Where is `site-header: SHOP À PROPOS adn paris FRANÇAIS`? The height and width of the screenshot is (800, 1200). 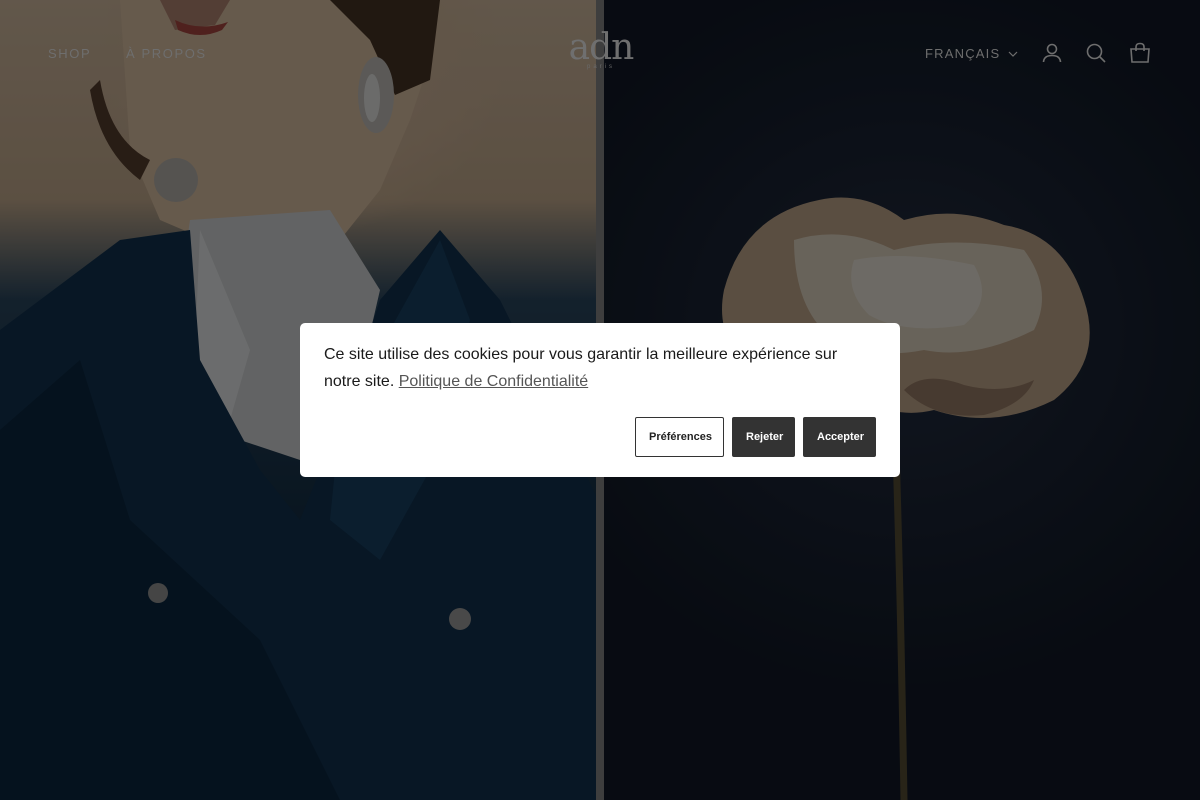 site-header: SHOP À PROPOS adn paris FRANÇAIS is located at coordinates (600, 54).